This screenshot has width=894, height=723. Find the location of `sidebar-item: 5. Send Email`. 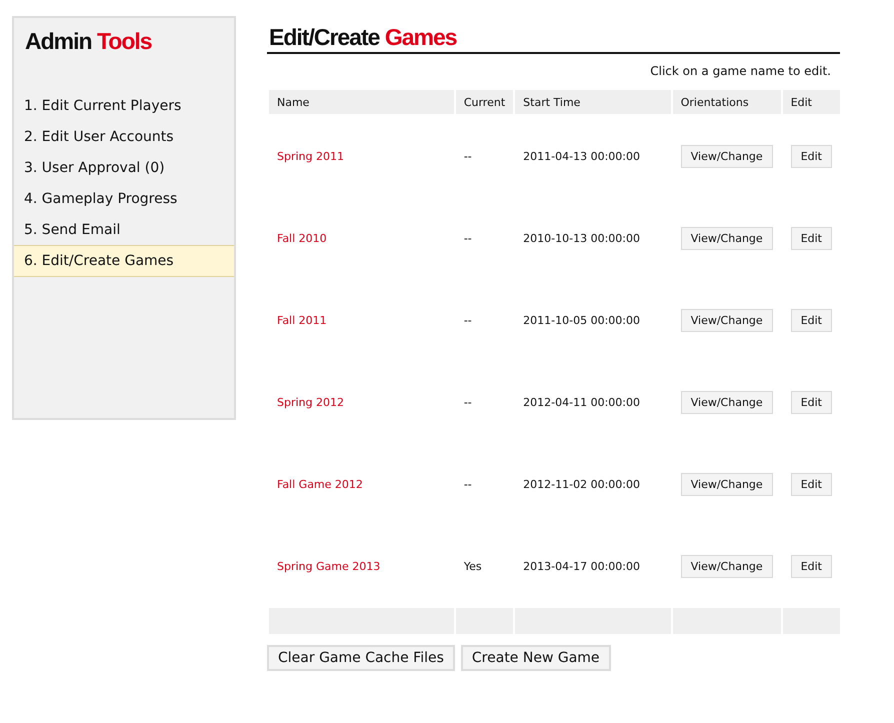

sidebar-item: 5. Send Email is located at coordinates (124, 230).